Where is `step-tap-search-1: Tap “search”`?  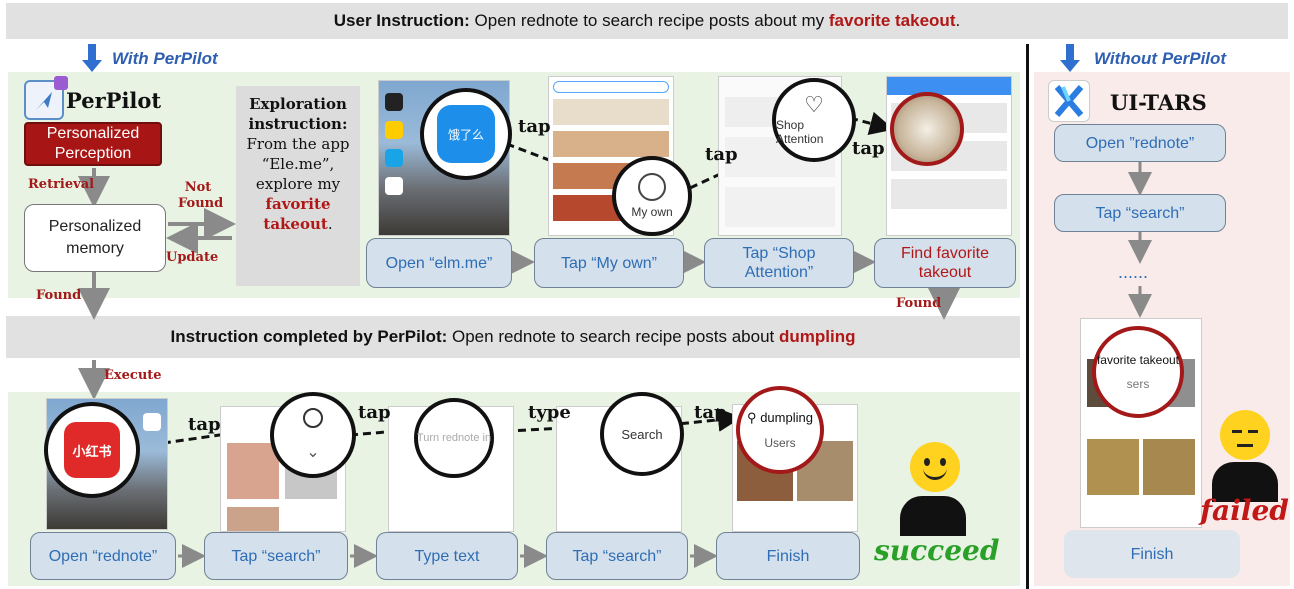 step-tap-search-1: Tap “search” is located at coordinates (276, 556).